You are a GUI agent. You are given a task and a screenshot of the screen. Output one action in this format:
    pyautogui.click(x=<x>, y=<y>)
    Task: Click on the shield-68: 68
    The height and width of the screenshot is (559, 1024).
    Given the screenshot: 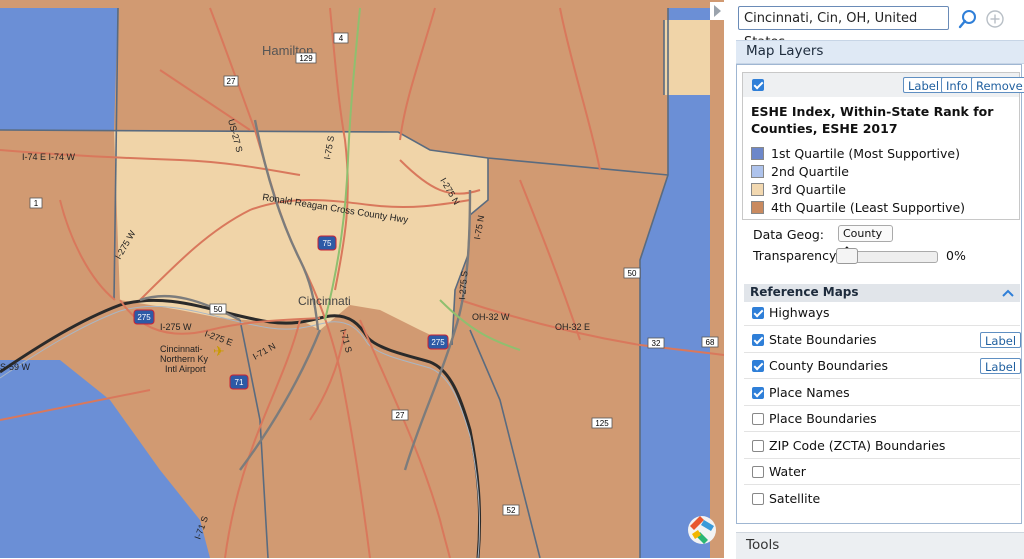 What is the action you would take?
    pyautogui.click(x=710, y=342)
    